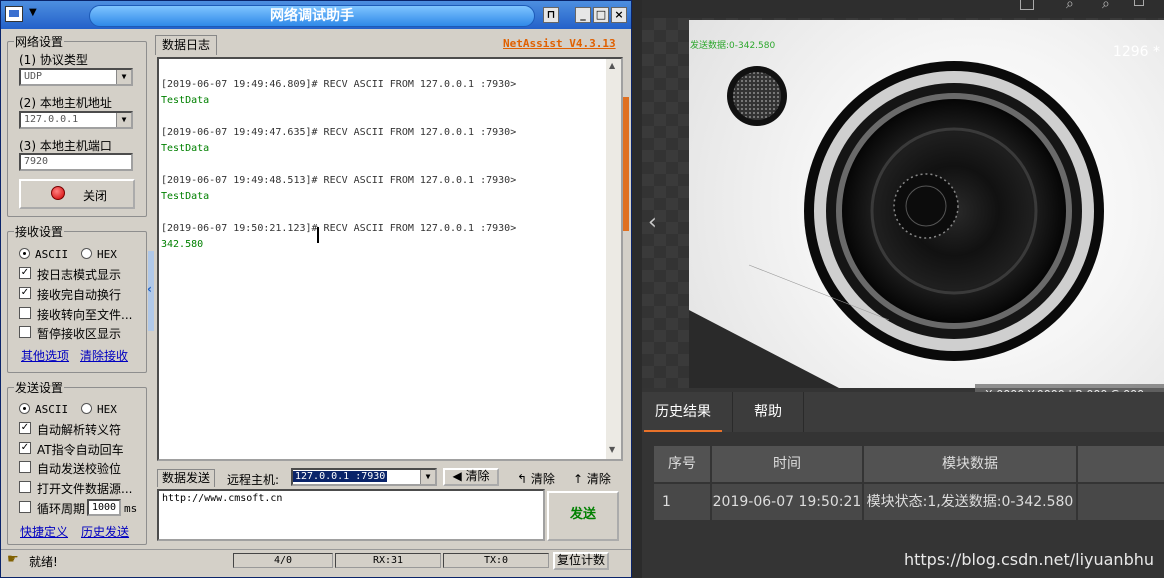  I want to click on receive-hex-label: HEX, so click(107, 254).